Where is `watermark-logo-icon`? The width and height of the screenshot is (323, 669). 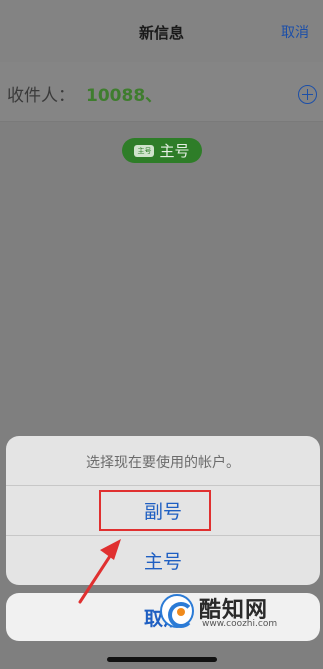 watermark-logo-icon is located at coordinates (177, 611).